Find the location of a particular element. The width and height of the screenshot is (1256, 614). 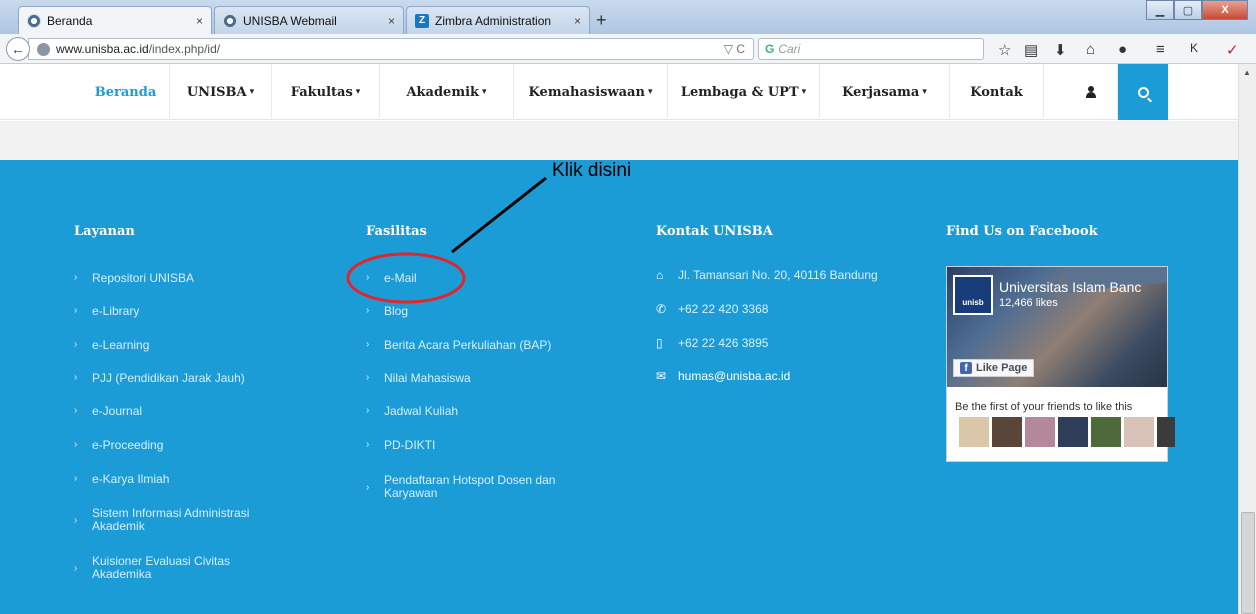

fasilitas-link-hotspot: › Pendaftaran Hotspot Dosen dan Karyawan is located at coordinates (466, 487).